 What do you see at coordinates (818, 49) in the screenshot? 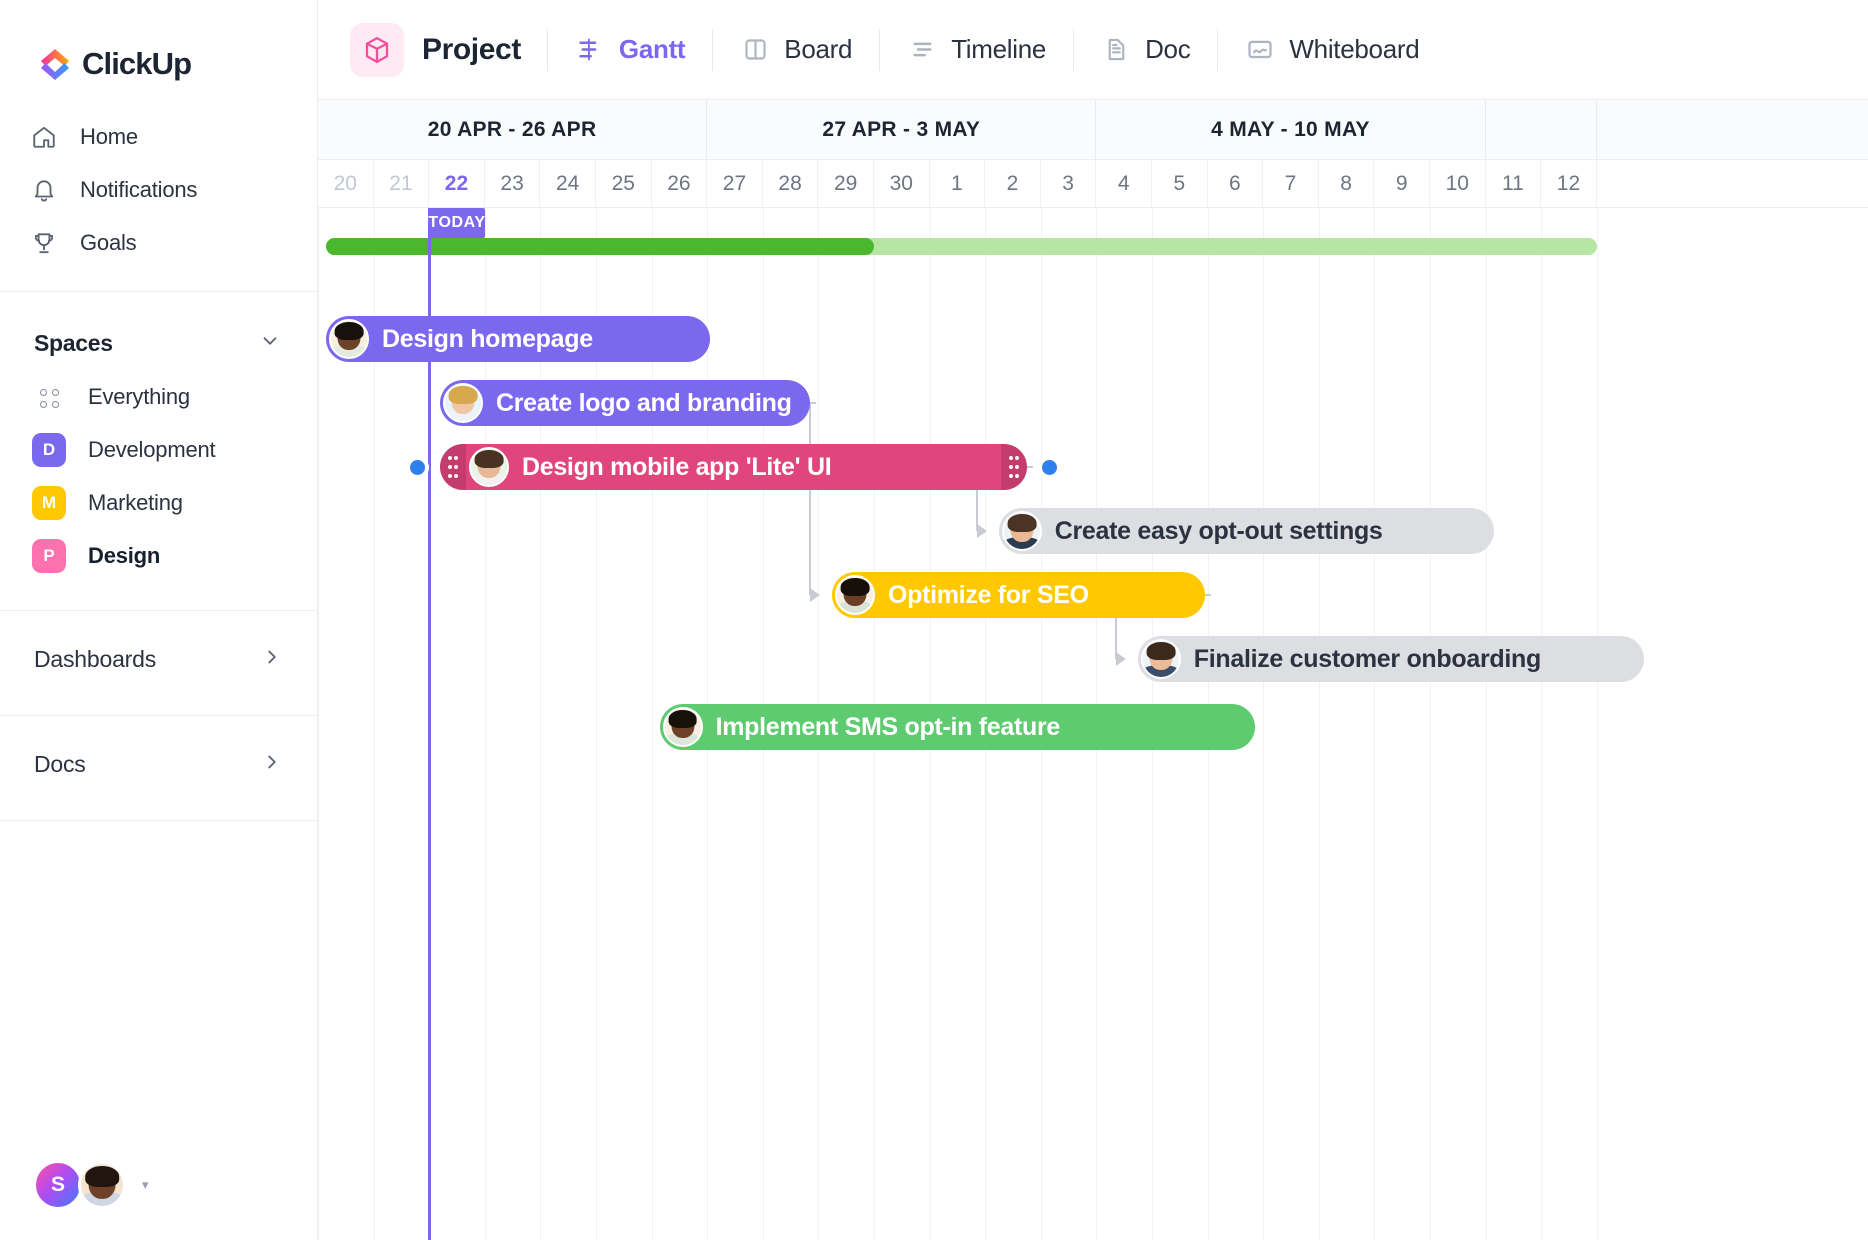
I see `tab-board-label: Board` at bounding box center [818, 49].